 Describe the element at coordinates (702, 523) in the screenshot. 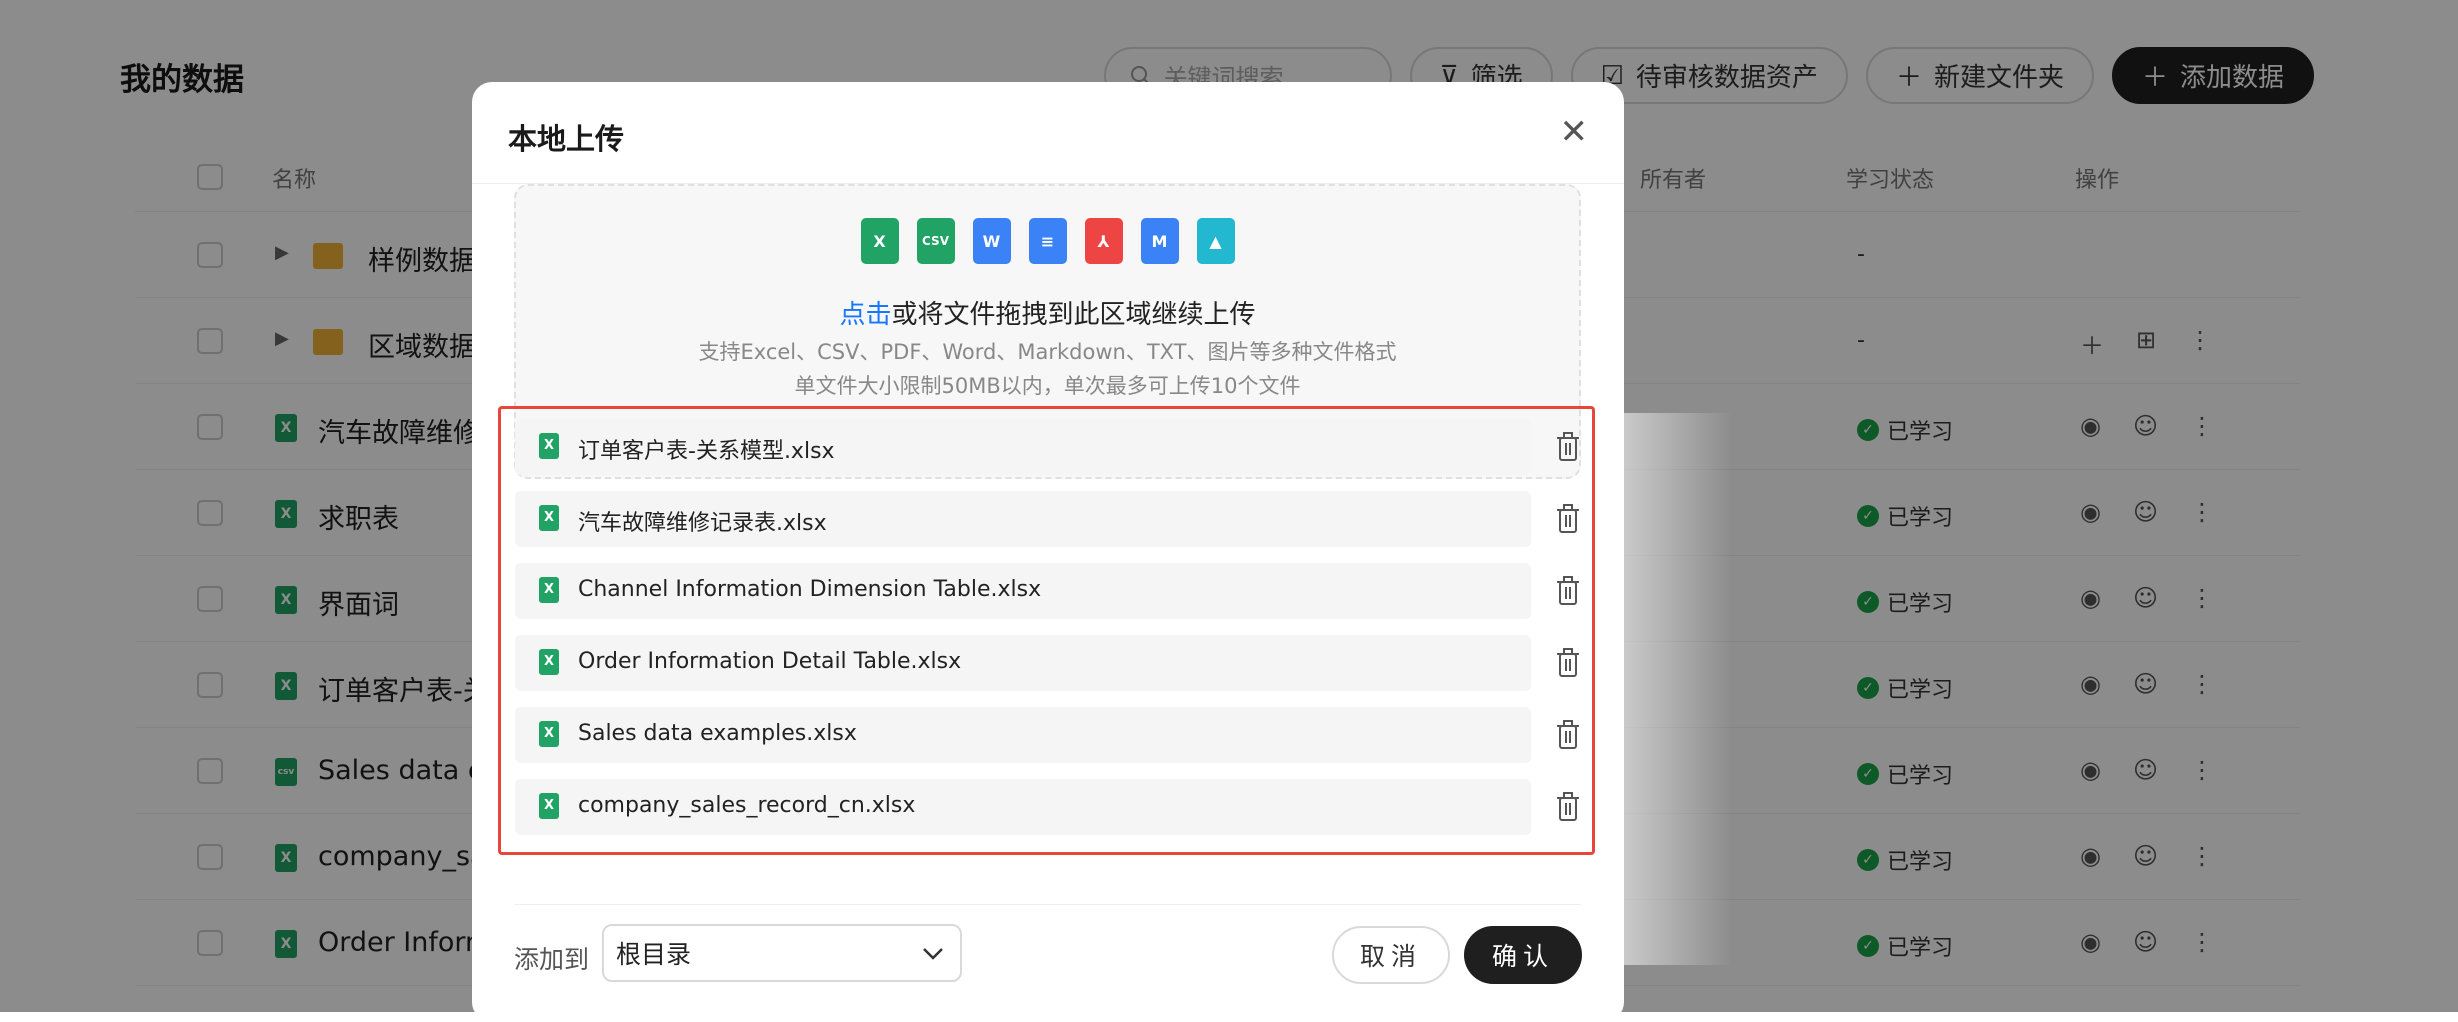

I see `file-name: 汽车故障维修记录表.xlsx` at that location.